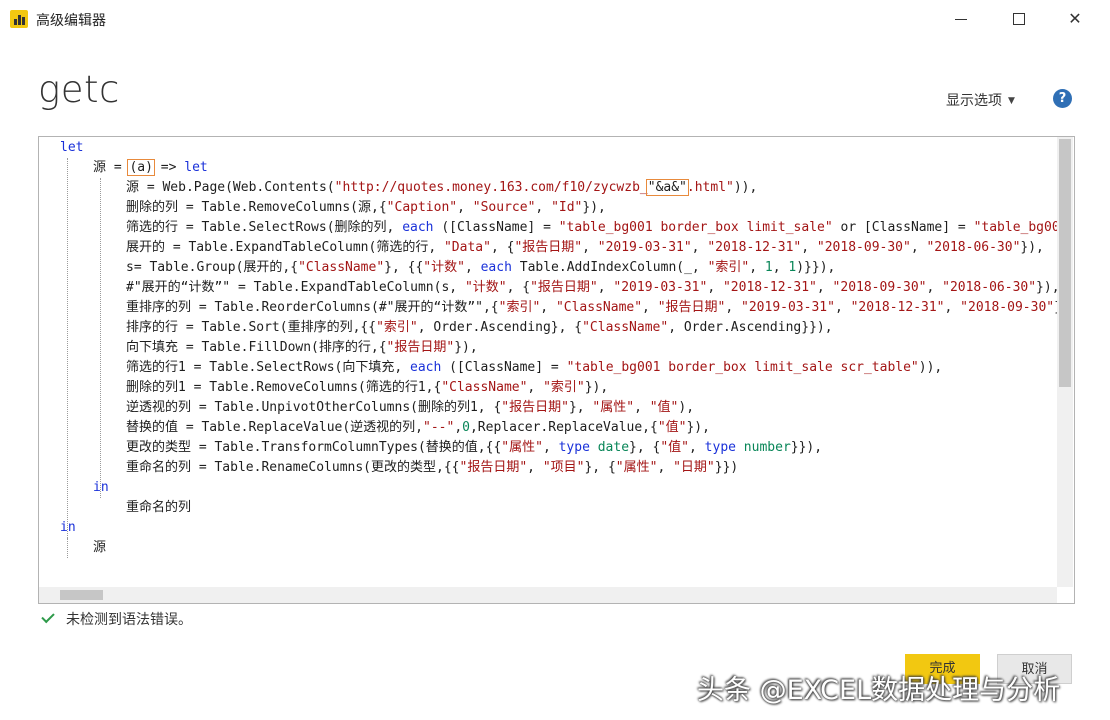 The image size is (1110, 720). I want to click on display-options-dropdown: 显示选项 ▼, so click(980, 100).